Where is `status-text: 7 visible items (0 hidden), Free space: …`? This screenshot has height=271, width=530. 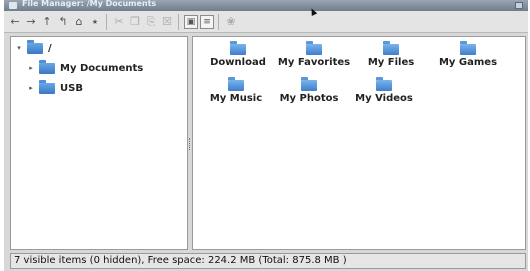
status-text: 7 visible items (0 hidden), Free space: … is located at coordinates (180, 260).